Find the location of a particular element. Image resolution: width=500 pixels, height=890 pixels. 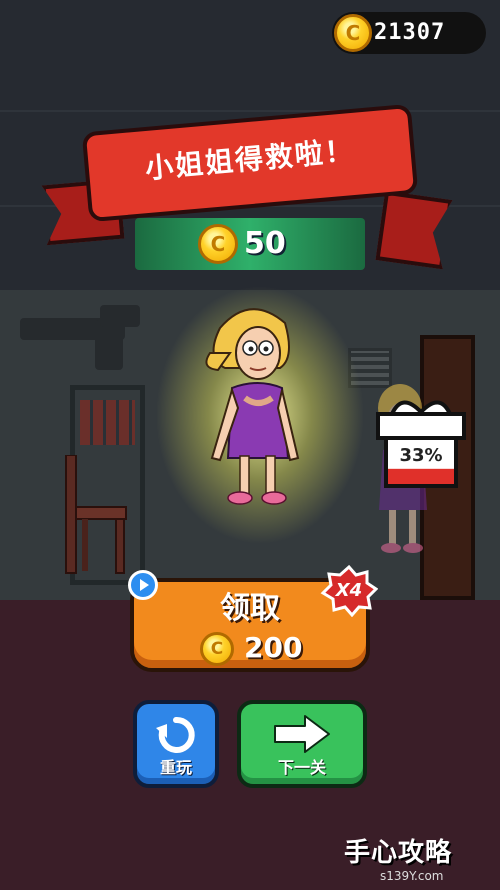

rescued-girl is located at coordinates (252, 406).